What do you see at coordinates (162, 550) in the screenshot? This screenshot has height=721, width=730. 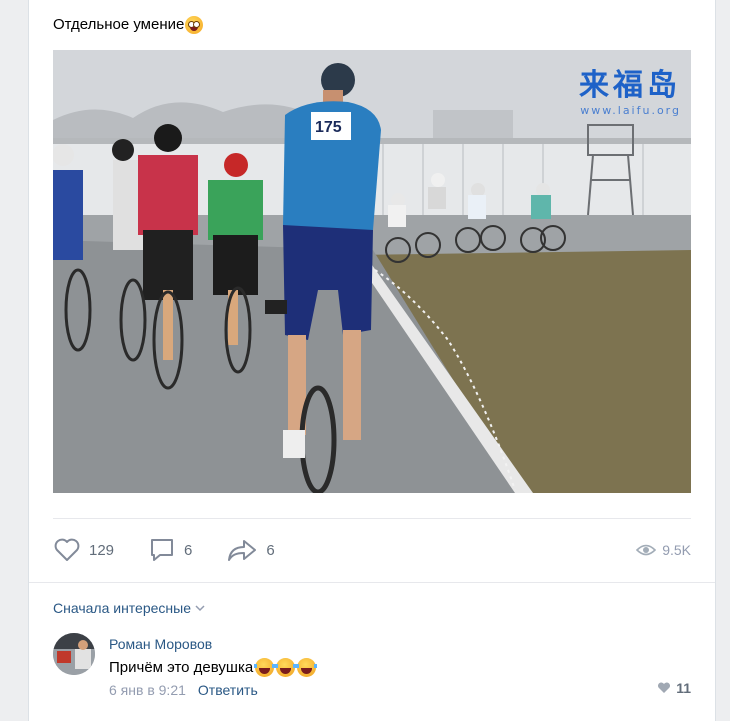 I see `comment-icon` at bounding box center [162, 550].